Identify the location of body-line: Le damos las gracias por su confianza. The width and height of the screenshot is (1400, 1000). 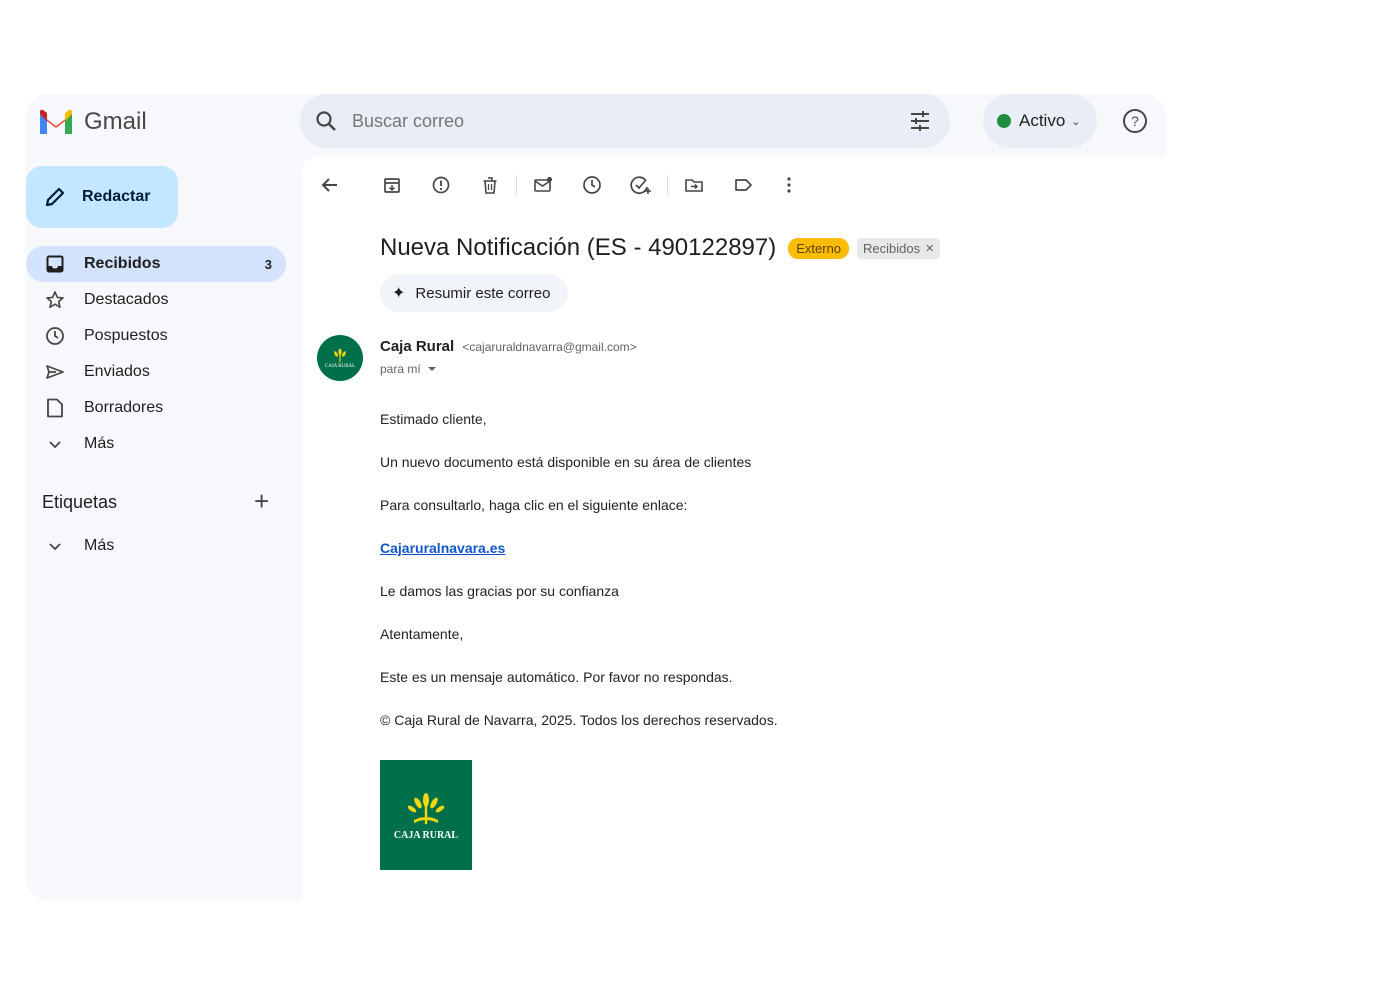
(499, 591).